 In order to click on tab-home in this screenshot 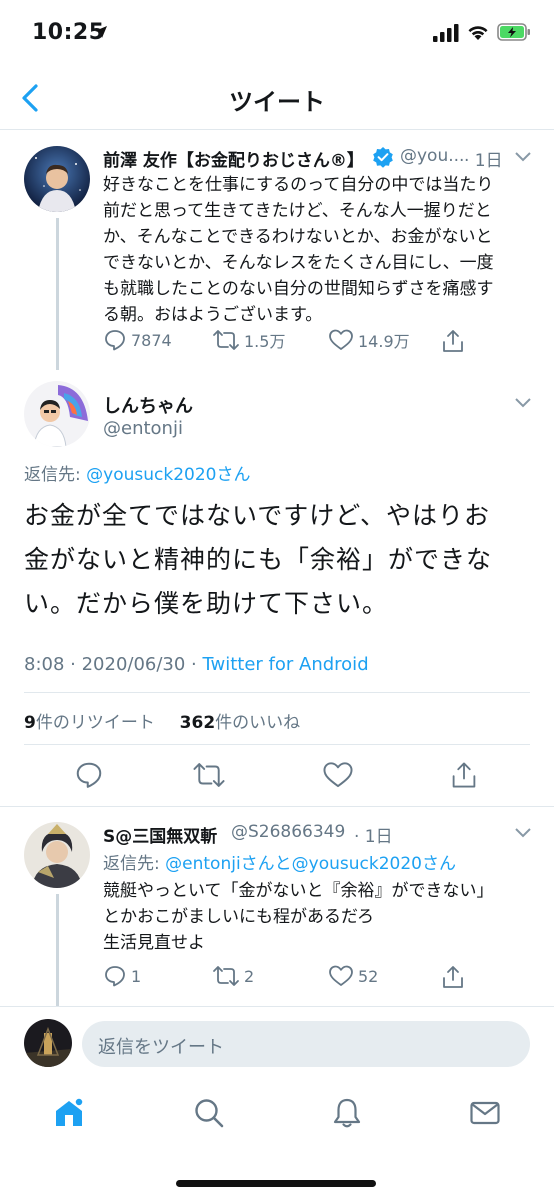, I will do `click(69, 1115)`.